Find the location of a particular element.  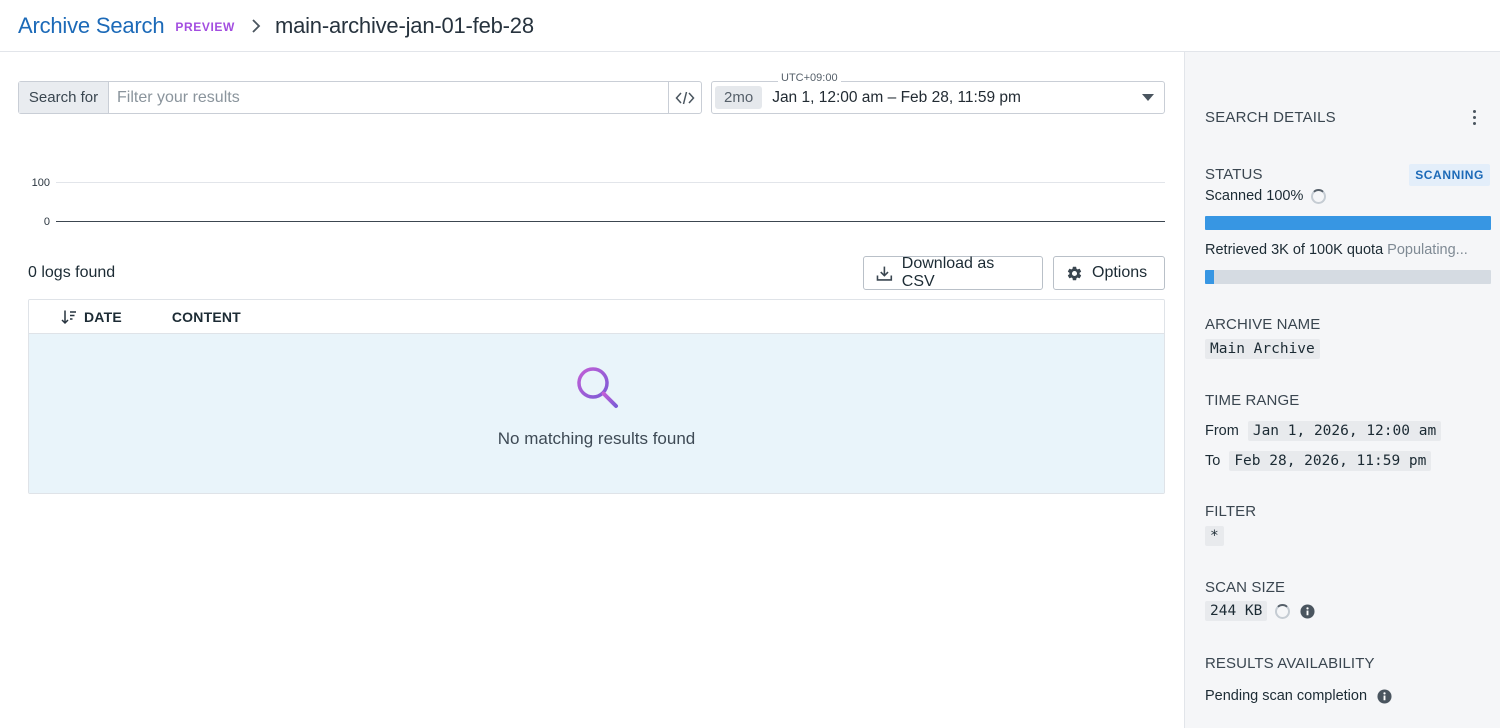

scan-progress-fill is located at coordinates (1348, 223).